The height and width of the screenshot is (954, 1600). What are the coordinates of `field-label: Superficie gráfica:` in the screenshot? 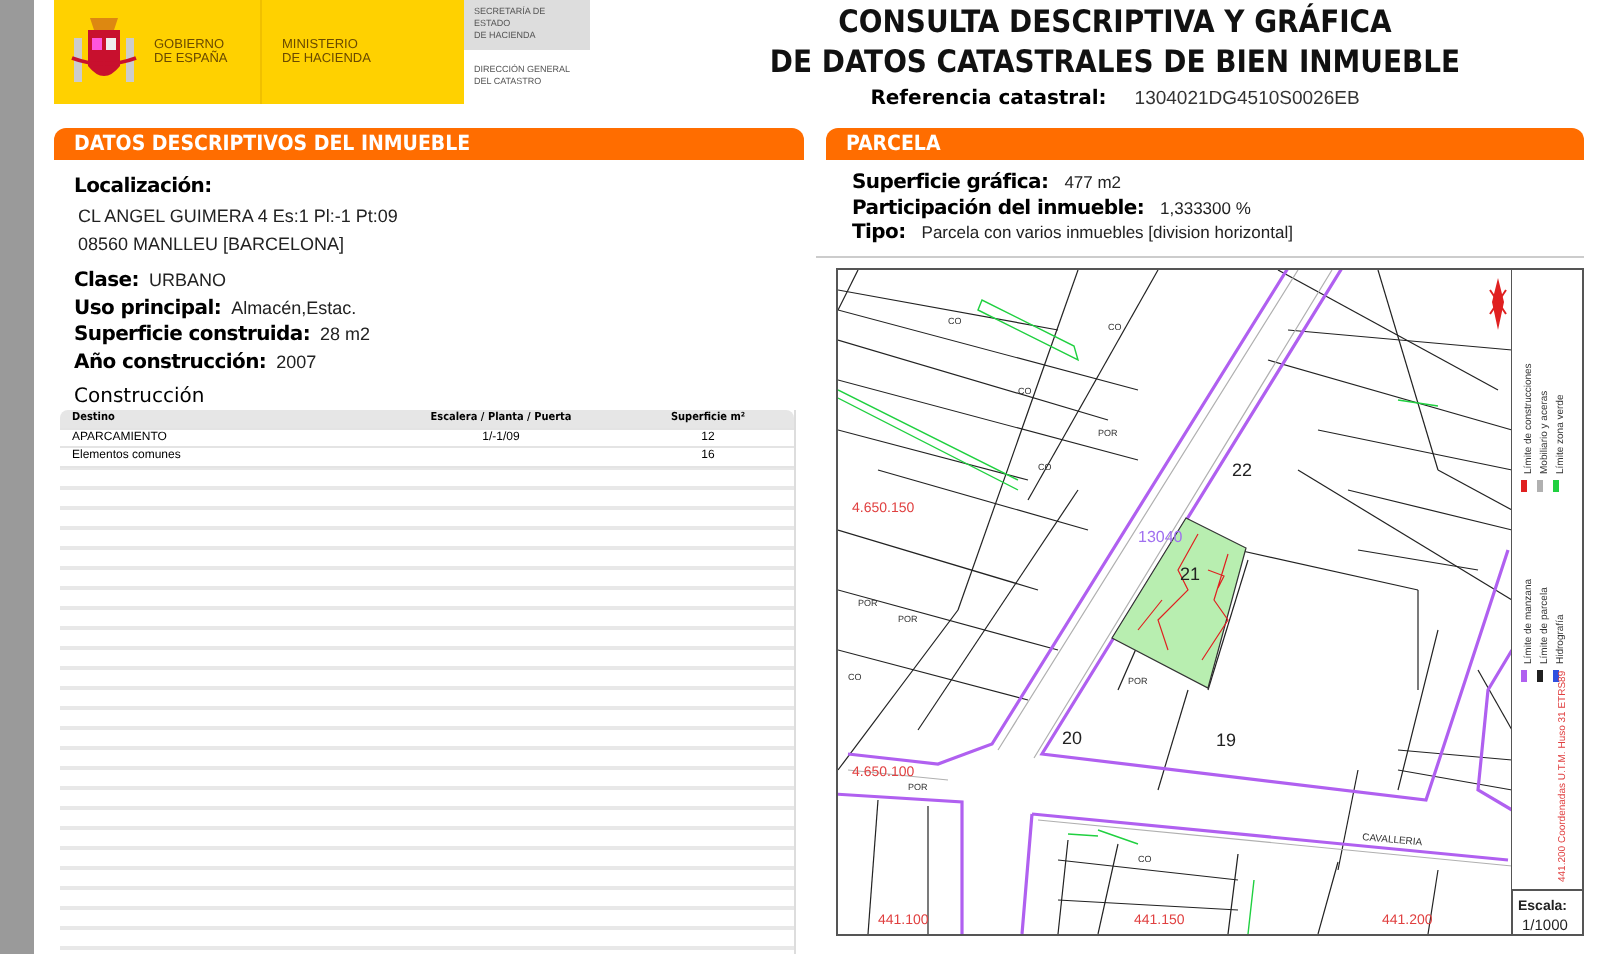 It's located at (950, 183).